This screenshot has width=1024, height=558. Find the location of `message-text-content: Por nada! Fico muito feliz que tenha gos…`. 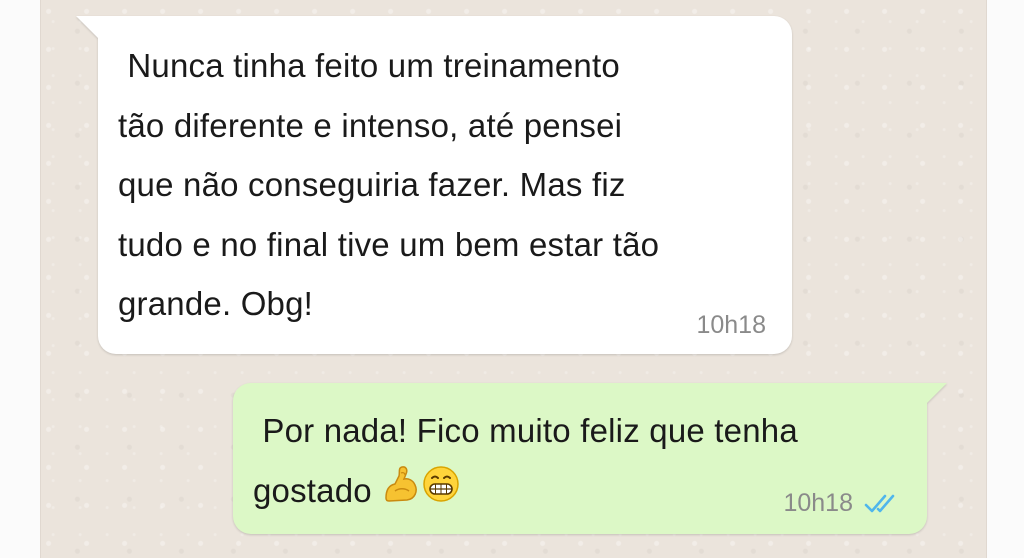

message-text-content: Por nada! Fico muito feliz que tenha gos… is located at coordinates (525, 460).